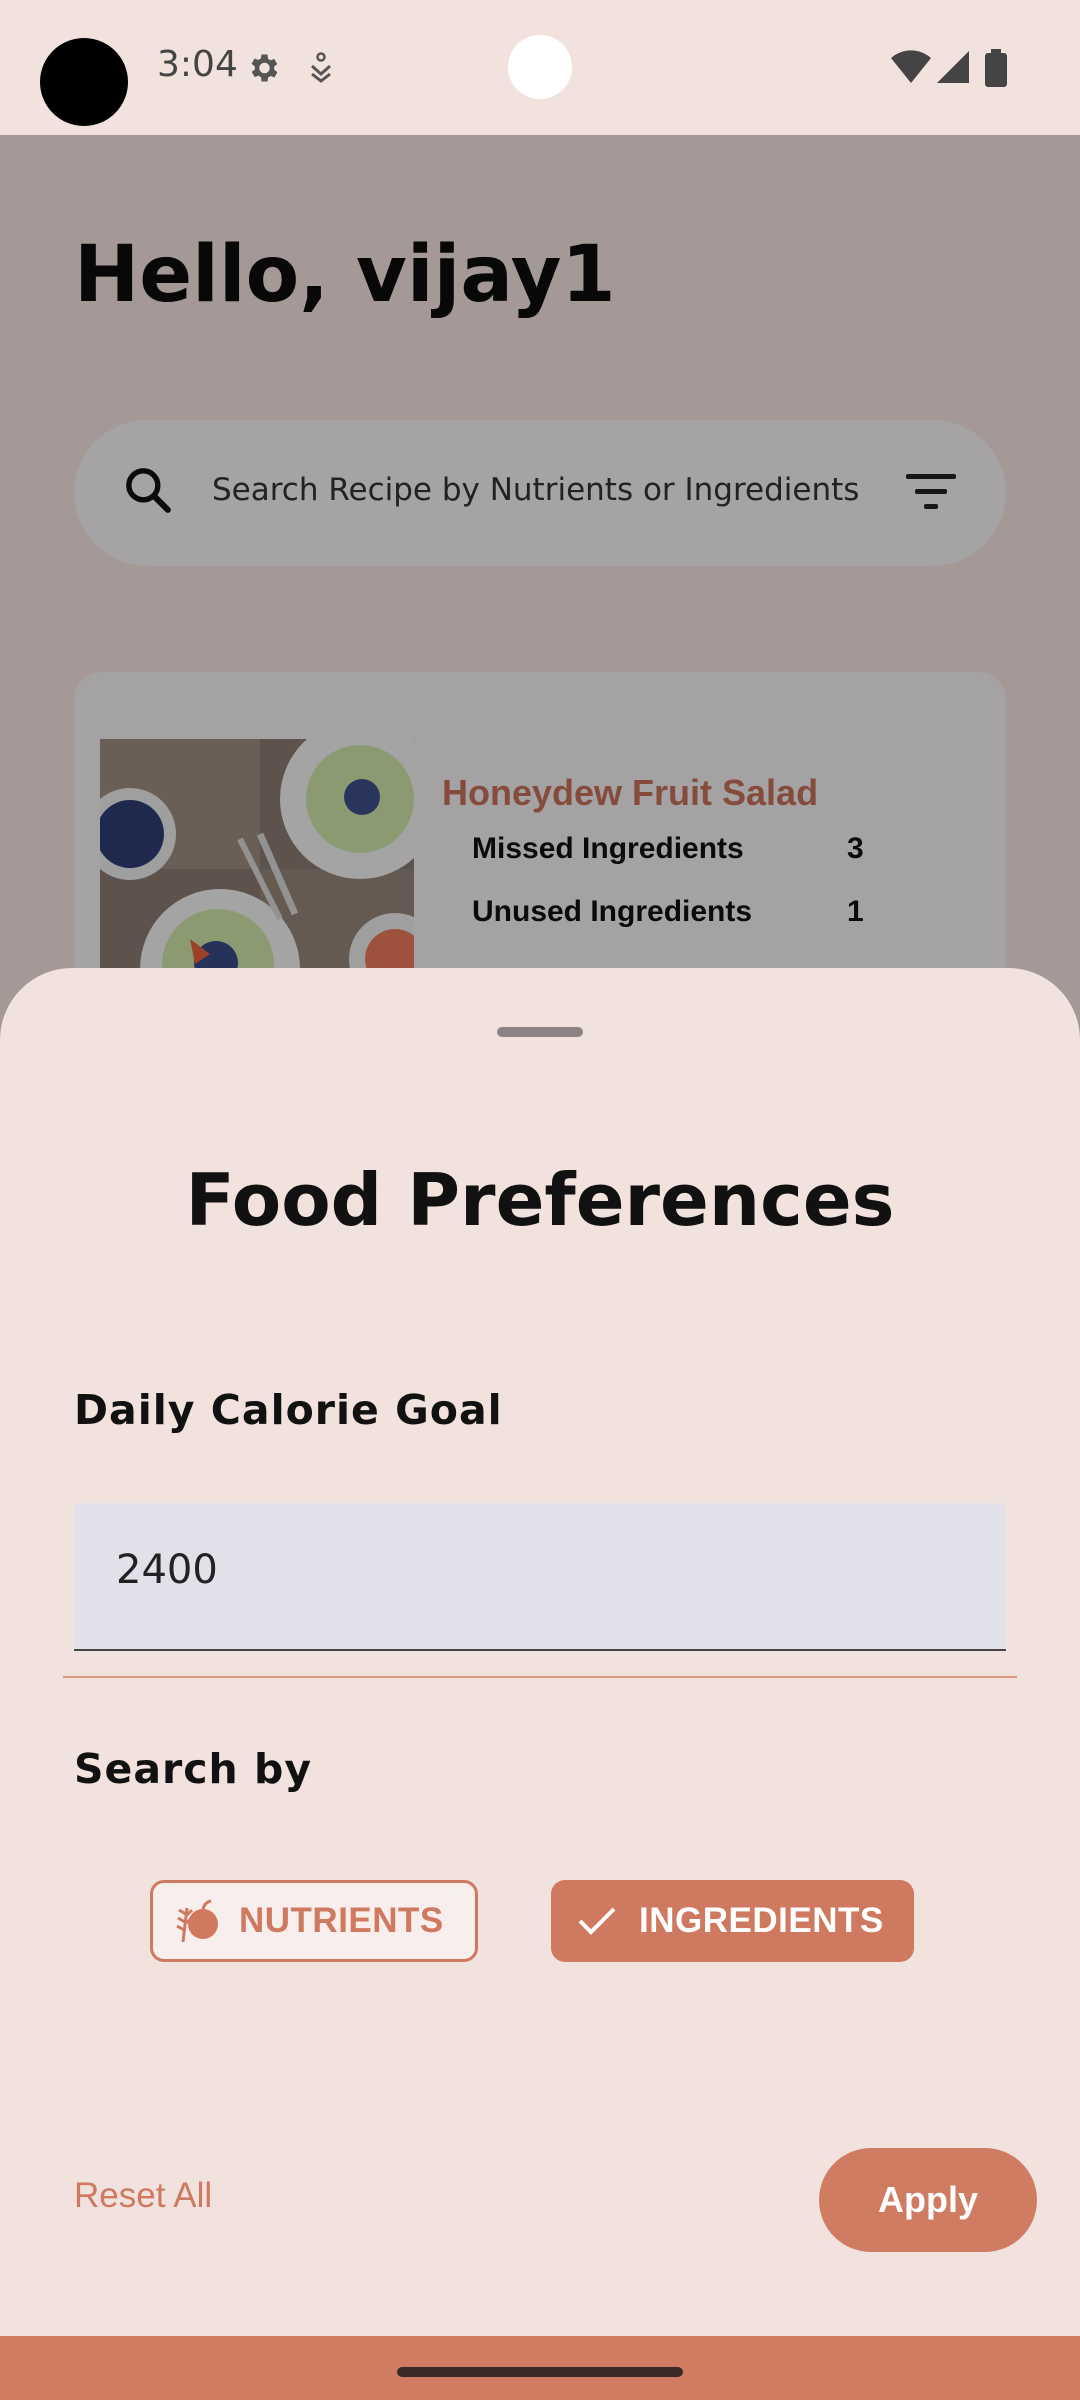  I want to click on settings-icon, so click(263, 70).